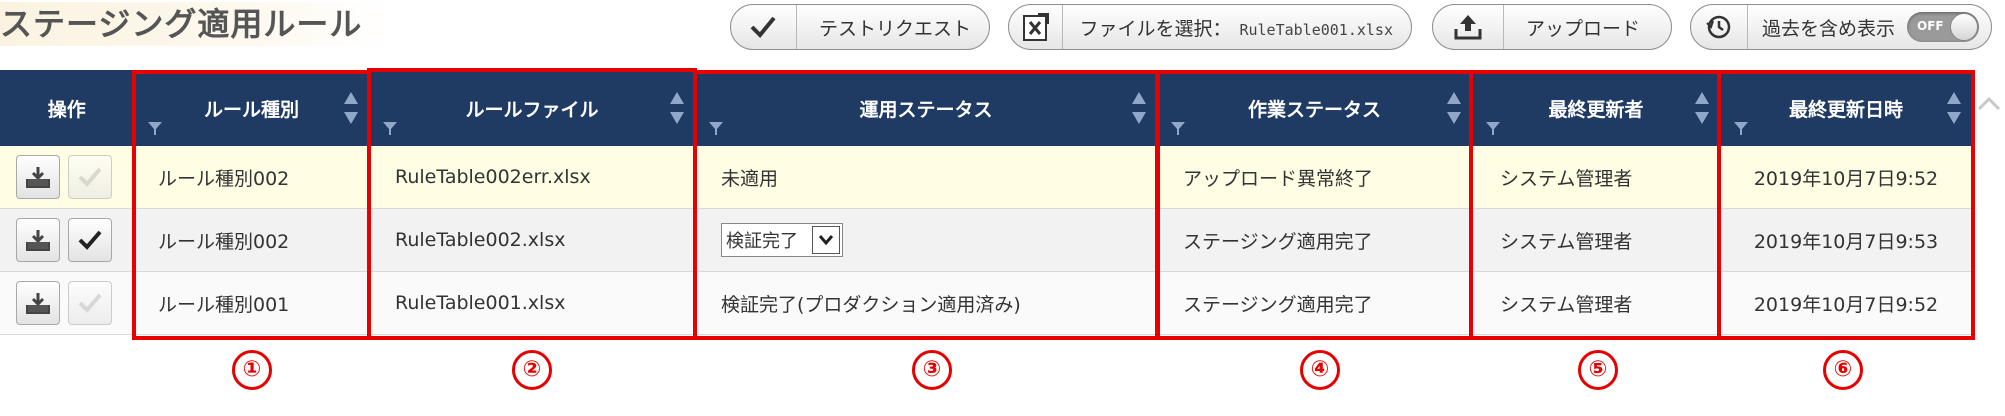  I want to click on show-past-toggle: OFF, so click(1943, 27).